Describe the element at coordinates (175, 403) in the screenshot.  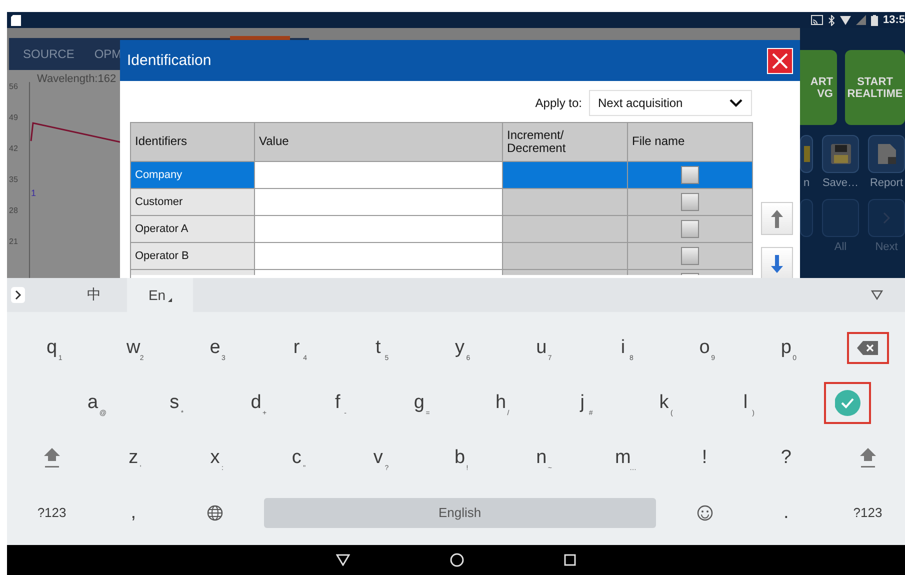
I see `key: s` at that location.